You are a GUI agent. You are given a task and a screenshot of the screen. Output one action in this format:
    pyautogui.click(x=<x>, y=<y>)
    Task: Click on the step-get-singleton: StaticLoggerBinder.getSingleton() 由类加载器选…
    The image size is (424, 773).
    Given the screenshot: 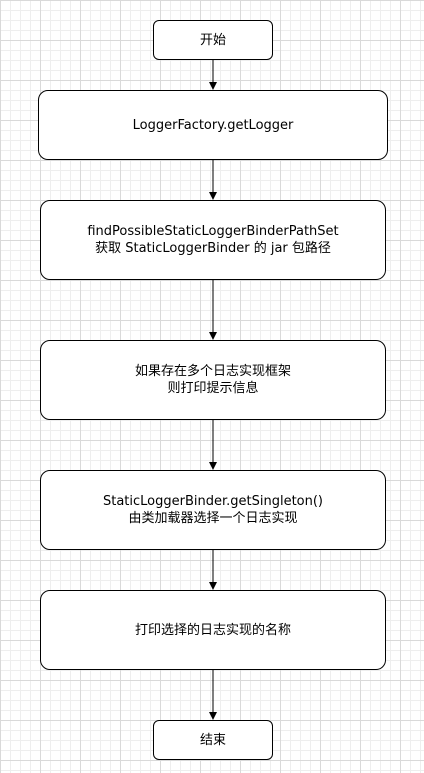 What is the action you would take?
    pyautogui.click(x=213, y=510)
    